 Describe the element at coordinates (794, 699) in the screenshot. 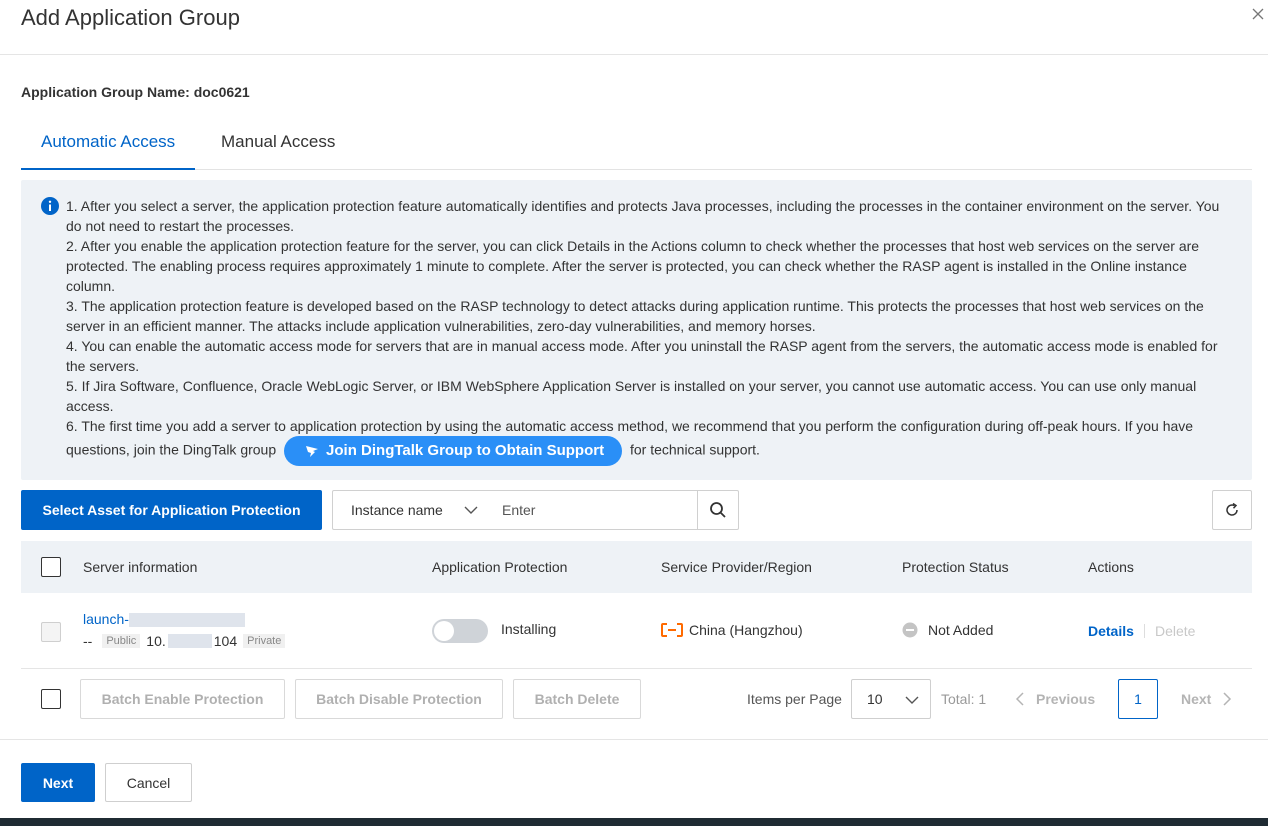

I see `items-per-page-label: Items per Page` at that location.